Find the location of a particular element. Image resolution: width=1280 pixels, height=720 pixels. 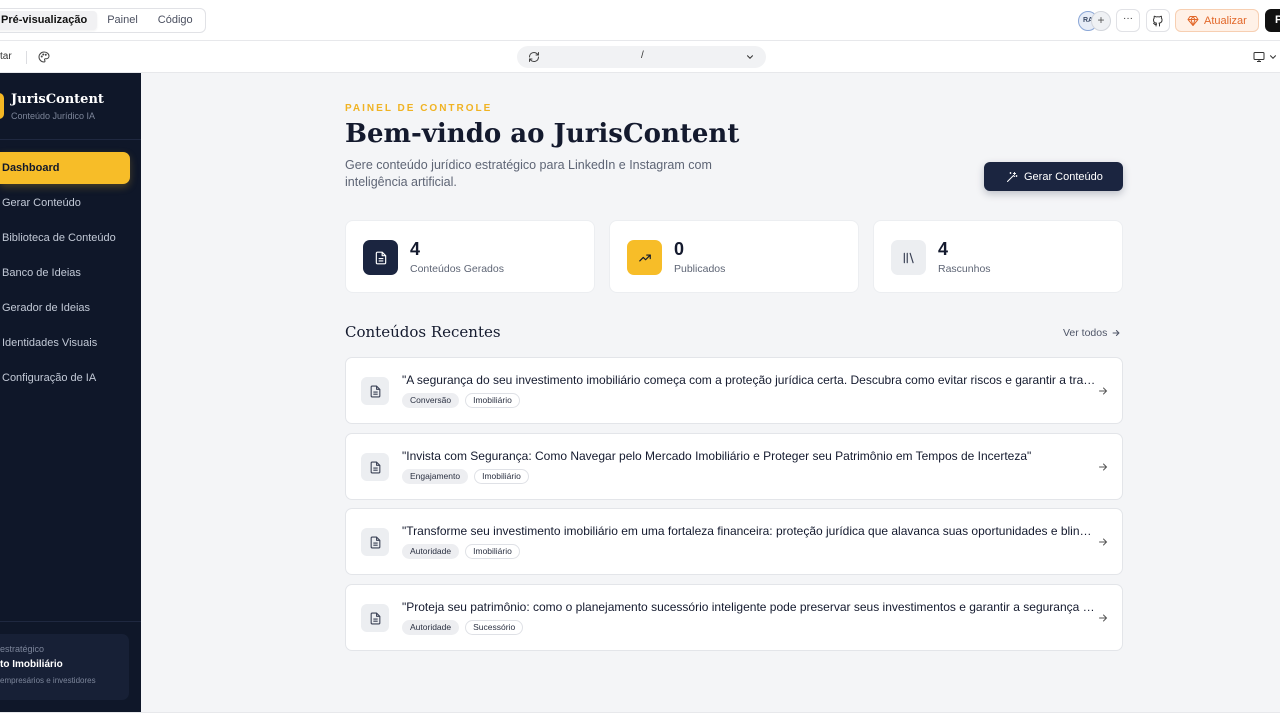

brand-name: JurisContent is located at coordinates (57, 99).